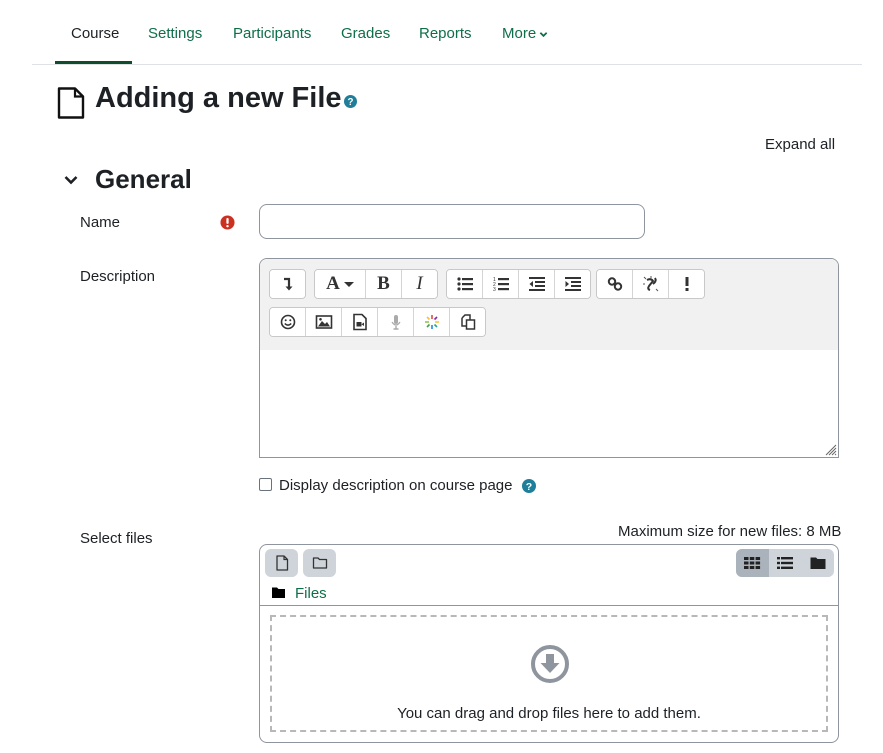 The width and height of the screenshot is (883, 753). I want to click on arrow-circle-down-icon, so click(550, 664).